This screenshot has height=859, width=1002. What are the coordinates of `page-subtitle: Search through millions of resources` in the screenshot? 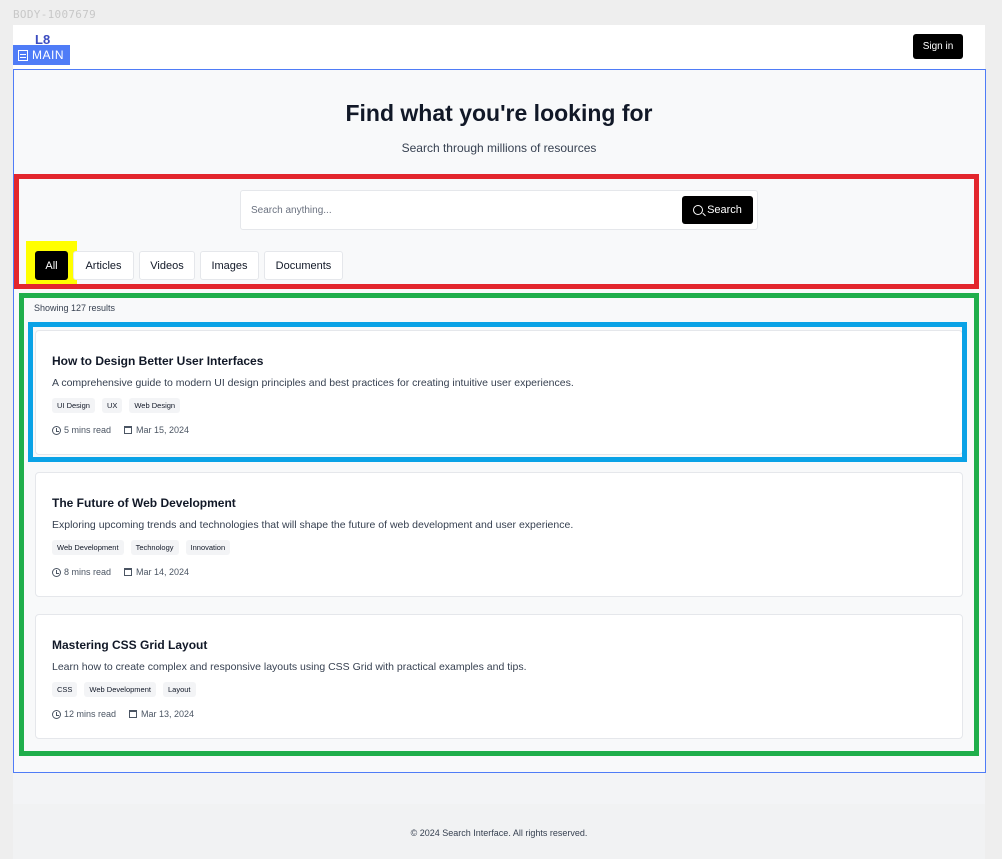 It's located at (499, 148).